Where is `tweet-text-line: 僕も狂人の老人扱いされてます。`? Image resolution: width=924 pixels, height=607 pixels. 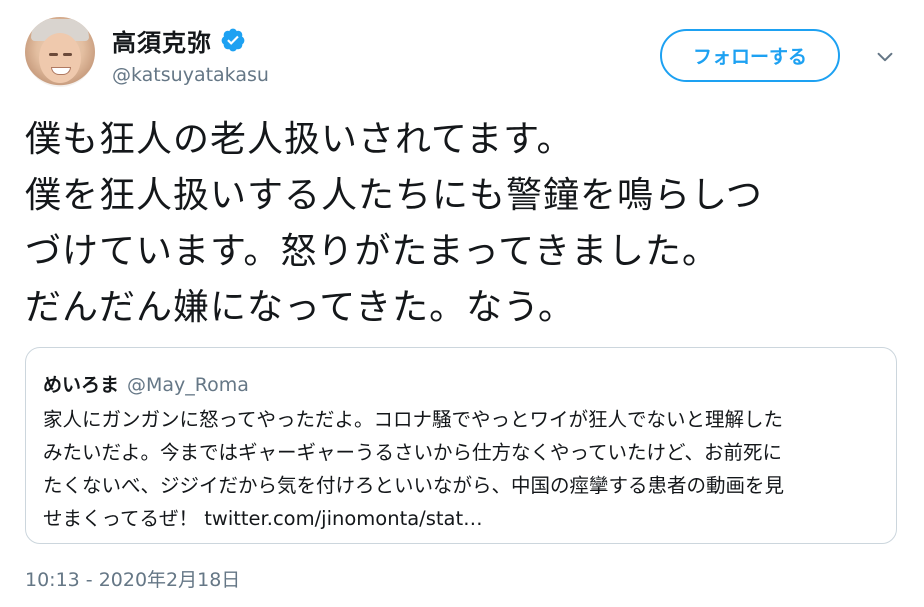
tweet-text-line: 僕も狂人の老人扱いされてます。 is located at coordinates (299, 139).